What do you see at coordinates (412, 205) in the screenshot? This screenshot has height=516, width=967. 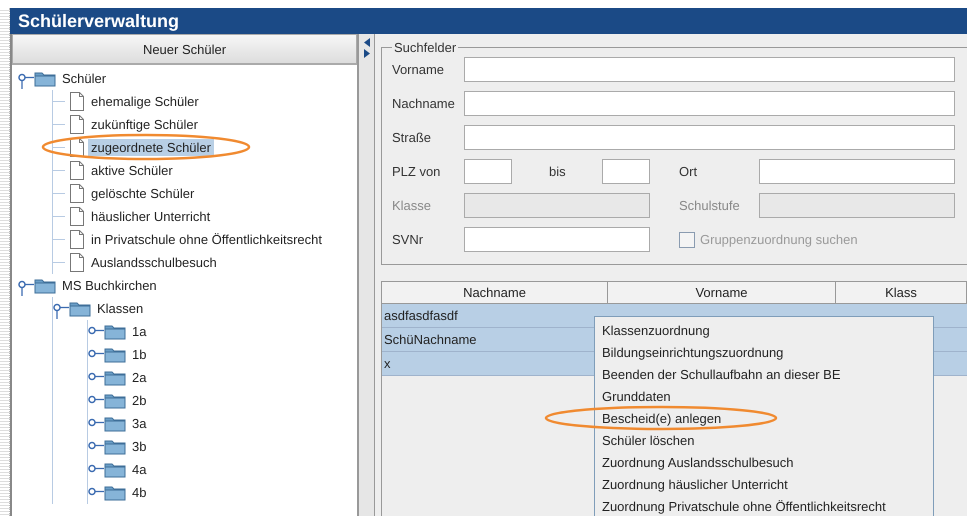 I see `field-label: Klasse` at bounding box center [412, 205].